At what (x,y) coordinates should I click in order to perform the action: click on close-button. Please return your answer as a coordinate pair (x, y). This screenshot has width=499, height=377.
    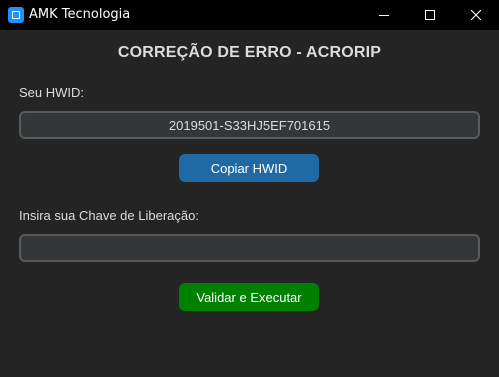
    Looking at the image, I should click on (476, 15).